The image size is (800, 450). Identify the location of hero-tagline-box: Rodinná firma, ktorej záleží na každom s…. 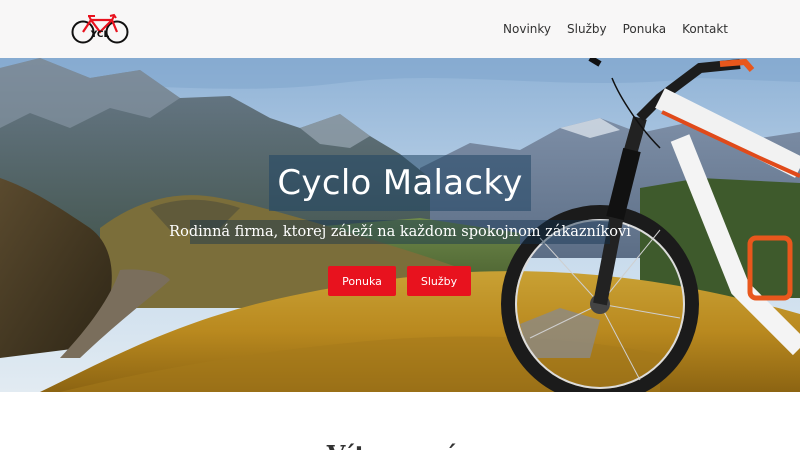
(400, 232).